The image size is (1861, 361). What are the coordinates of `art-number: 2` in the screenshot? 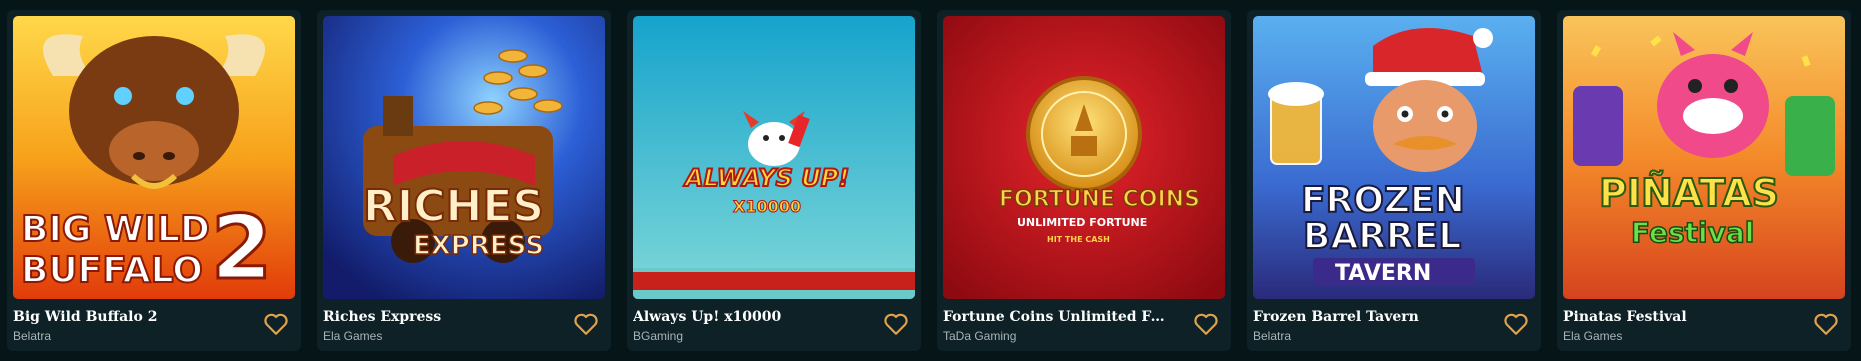 It's located at (241, 247).